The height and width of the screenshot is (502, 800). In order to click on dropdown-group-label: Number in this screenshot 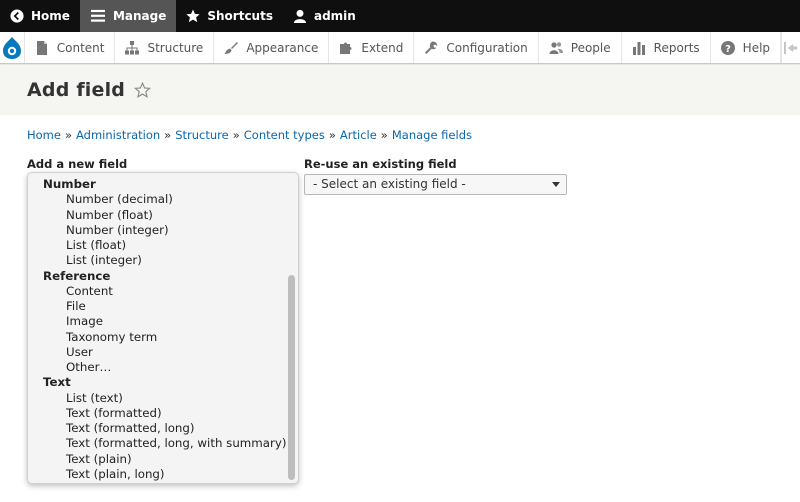, I will do `click(69, 184)`.